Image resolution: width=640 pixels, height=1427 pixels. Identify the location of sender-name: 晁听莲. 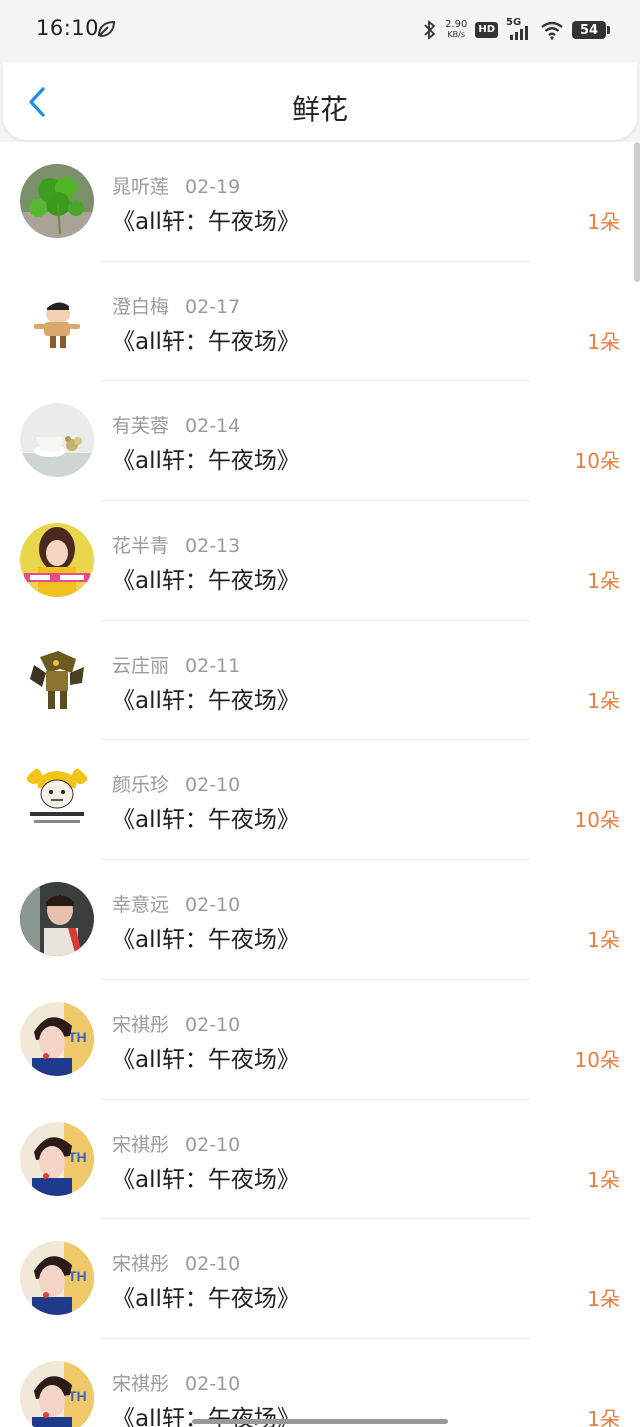
(141, 187).